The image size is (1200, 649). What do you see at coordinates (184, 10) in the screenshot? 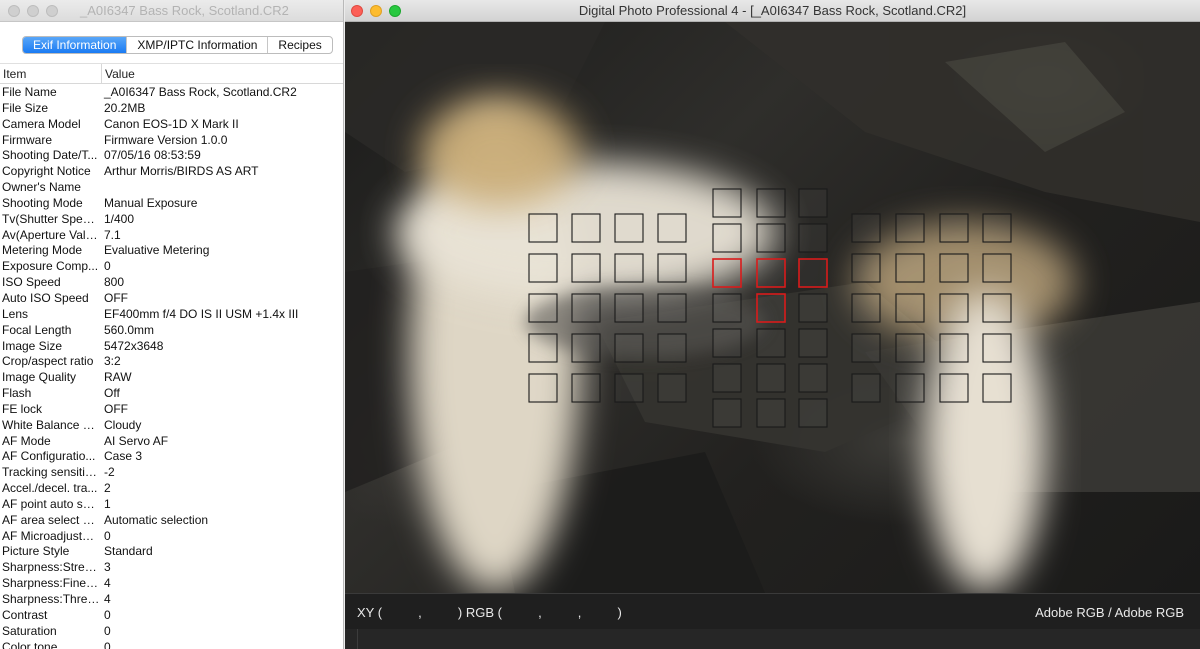
I see `info-window-title: _A0I6347 Bass Rock, Scotland.CR2` at bounding box center [184, 10].